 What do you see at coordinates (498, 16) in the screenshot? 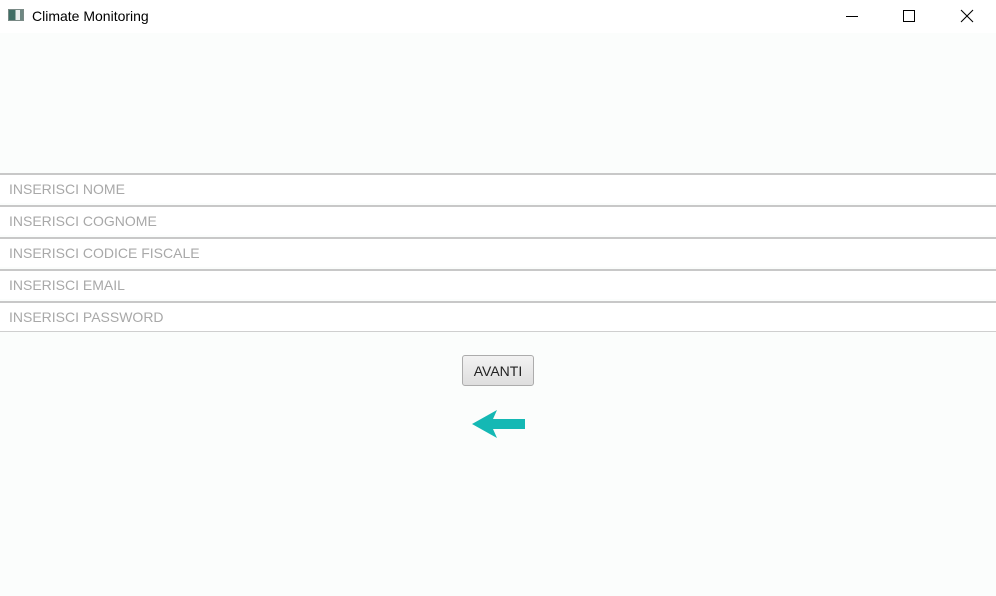
I see `title-bar: Climate Monitoring` at bounding box center [498, 16].